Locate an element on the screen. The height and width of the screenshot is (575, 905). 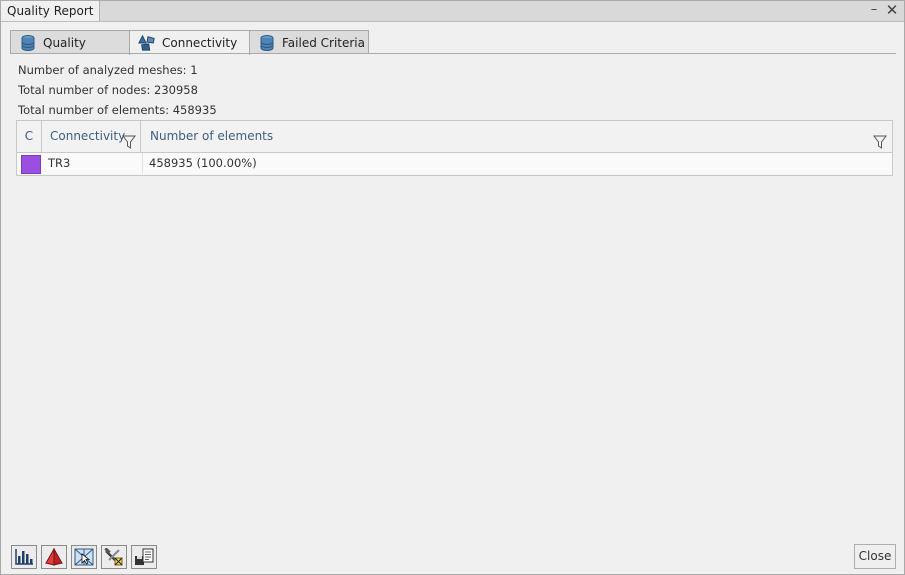
close-button: Close is located at coordinates (875, 556).